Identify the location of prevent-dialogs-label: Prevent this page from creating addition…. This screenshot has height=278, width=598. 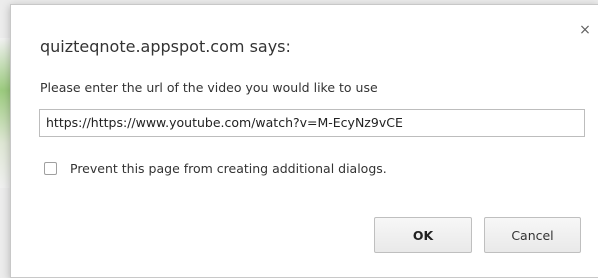
(228, 168).